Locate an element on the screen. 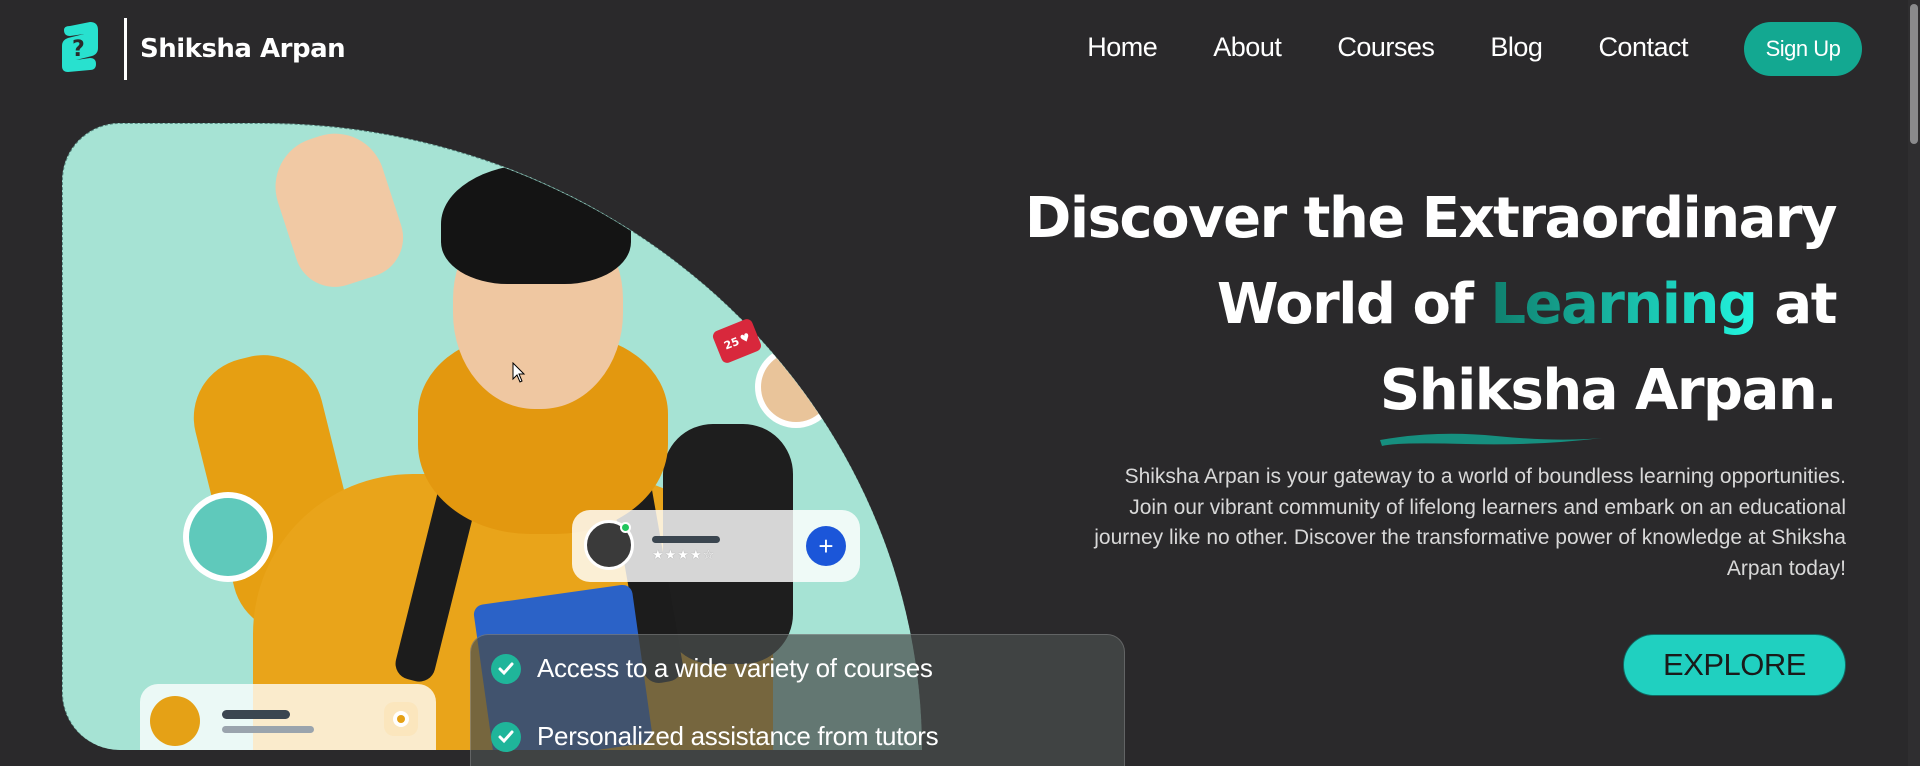  logo-icon: ? is located at coordinates (80, 47).